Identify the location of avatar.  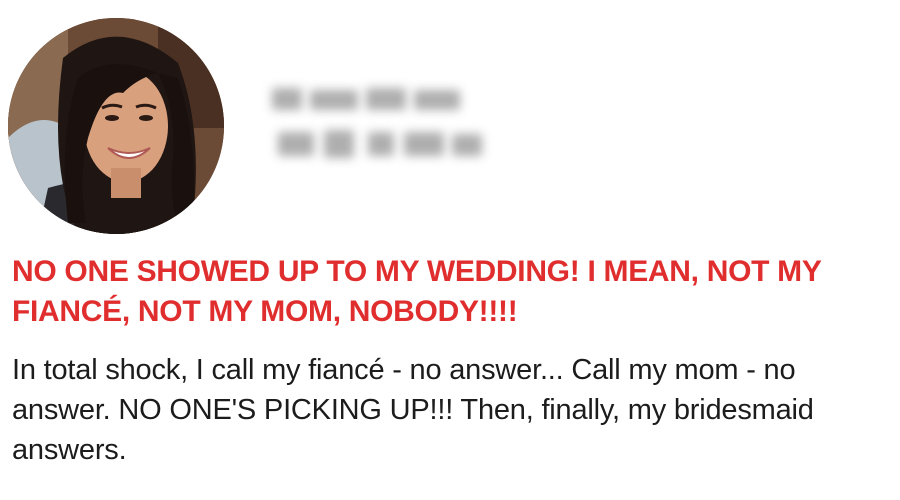
(116, 126).